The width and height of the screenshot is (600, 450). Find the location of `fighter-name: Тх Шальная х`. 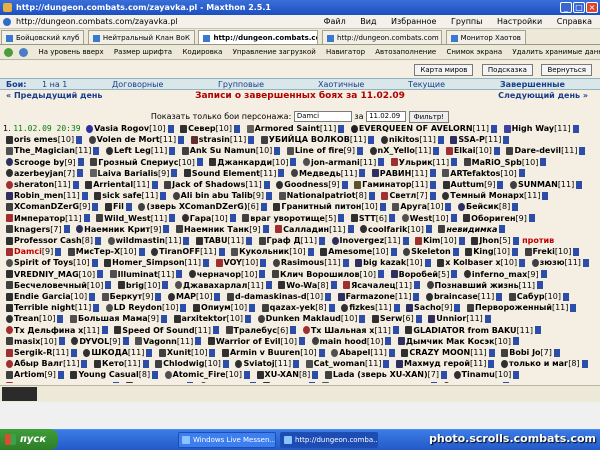

fighter-name: Тх Шальная х is located at coordinates (343, 330).